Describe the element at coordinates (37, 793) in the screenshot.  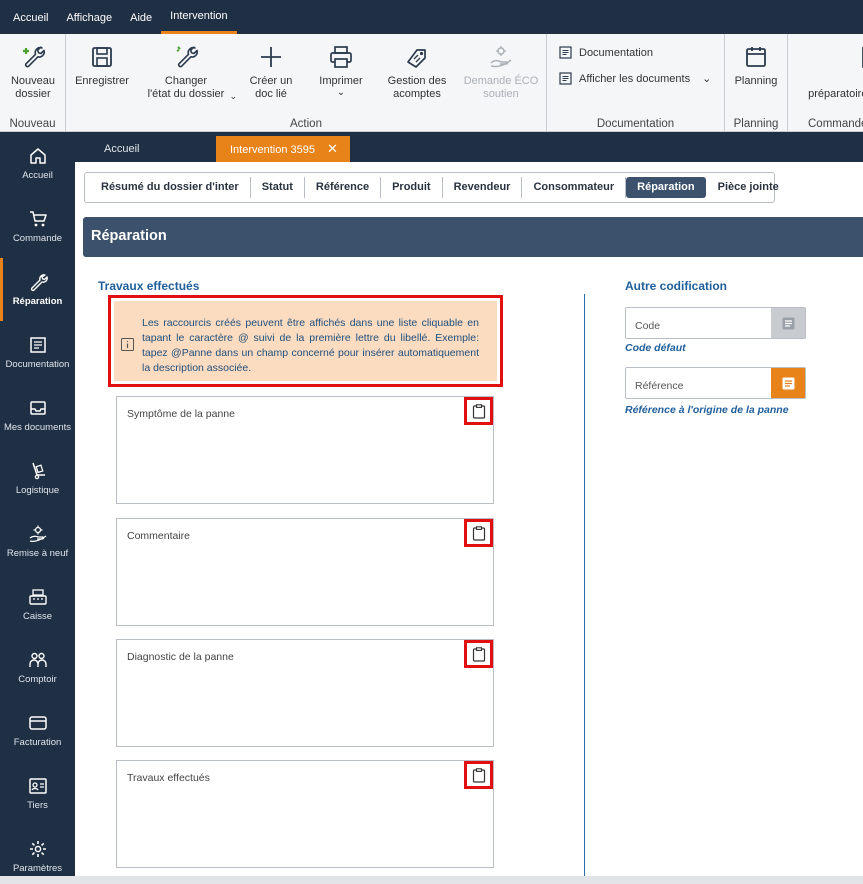
I see `sidebar-item-tiers: Tiers` at that location.